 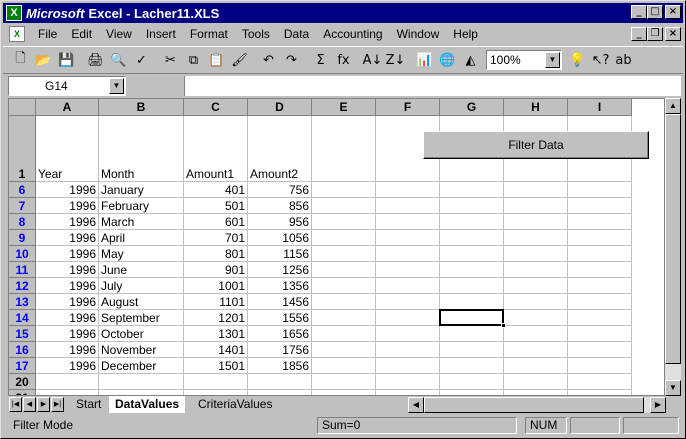 I want to click on vertical-scrollbar: ▲ ▼, so click(x=673, y=247).